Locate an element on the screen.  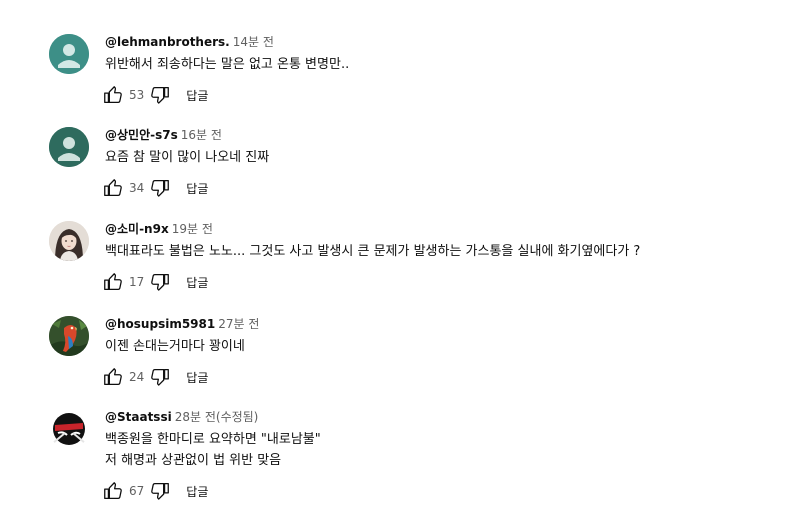
like-count: 17 is located at coordinates (137, 282).